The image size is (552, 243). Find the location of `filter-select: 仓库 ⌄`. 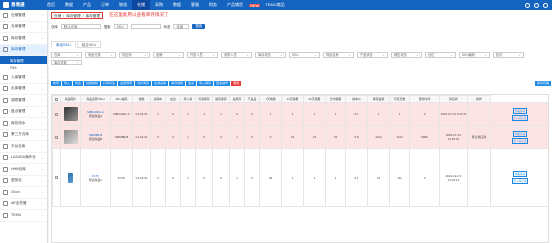

filter-select: 仓库 ⌄ is located at coordinates (66, 55).